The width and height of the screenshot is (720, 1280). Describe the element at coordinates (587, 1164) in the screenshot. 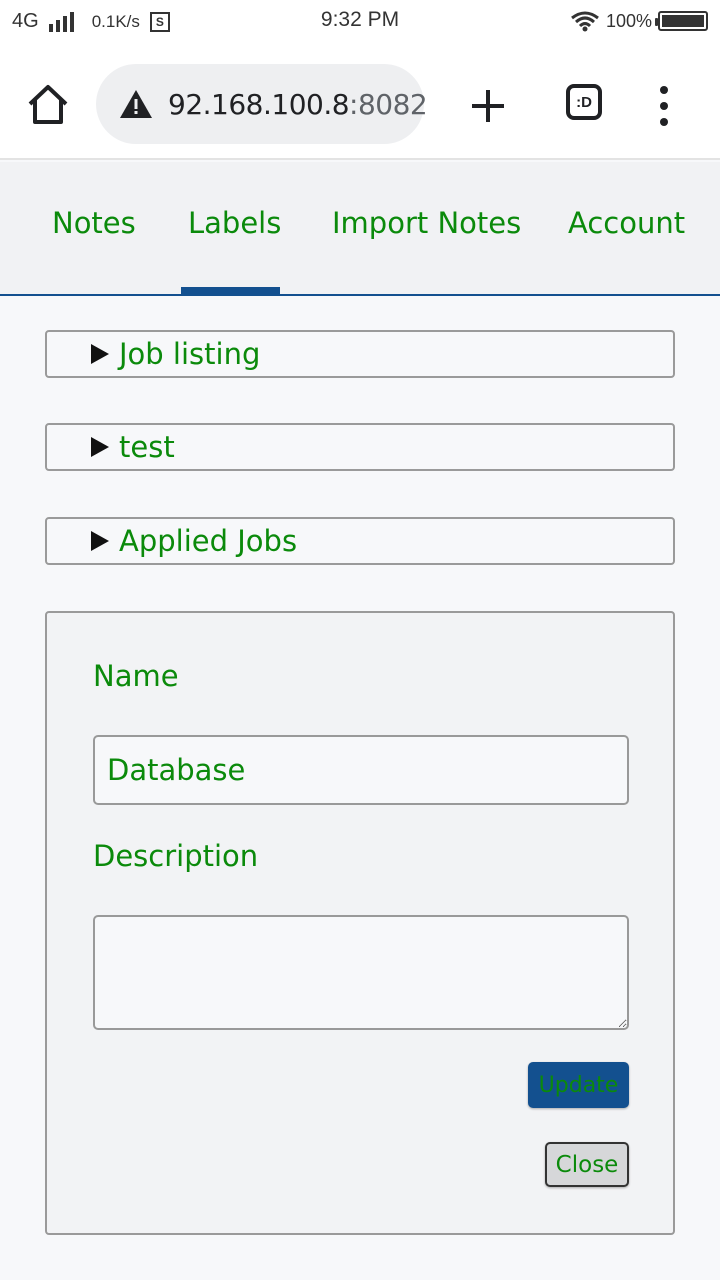

I see `close-button: Close` at that location.